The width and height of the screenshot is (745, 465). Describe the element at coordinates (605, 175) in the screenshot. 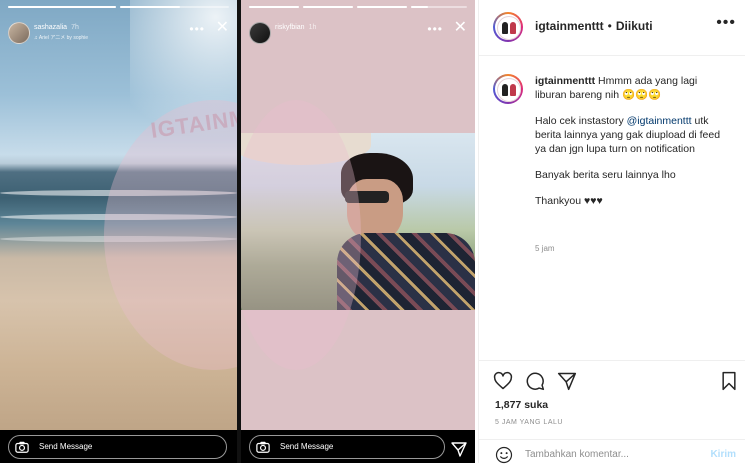

I see `caption-text: Banyak berita seru lainnya lho` at that location.